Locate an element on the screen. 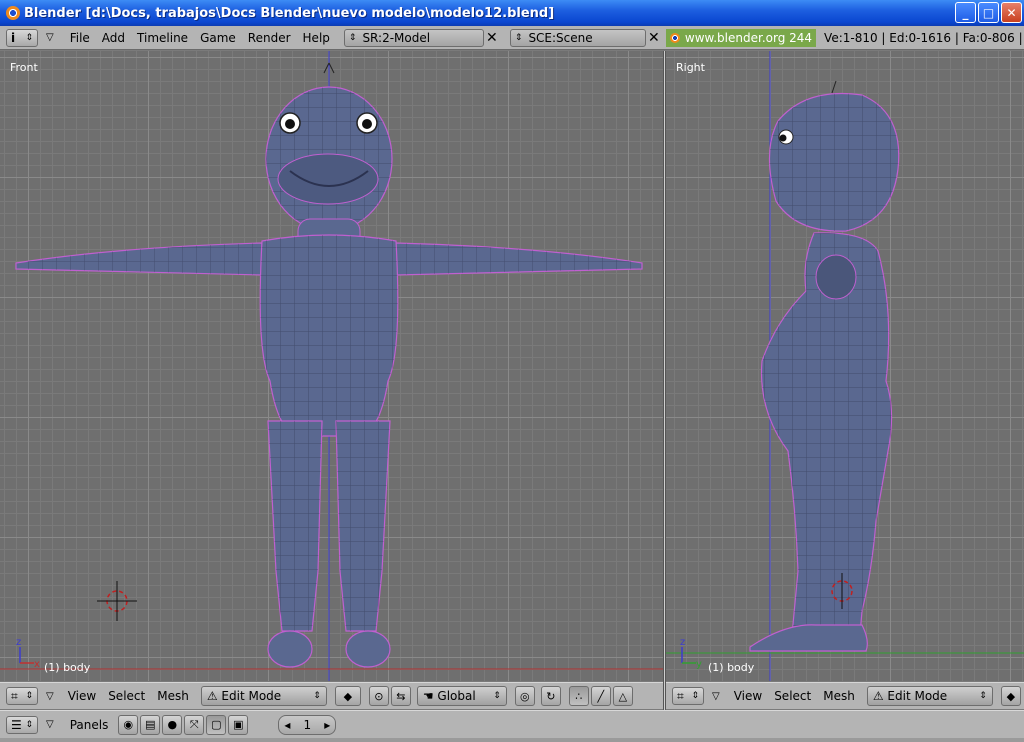 This screenshot has height=742, width=1024. scene-selector: ⇕ SCE:Scene is located at coordinates (577, 37).